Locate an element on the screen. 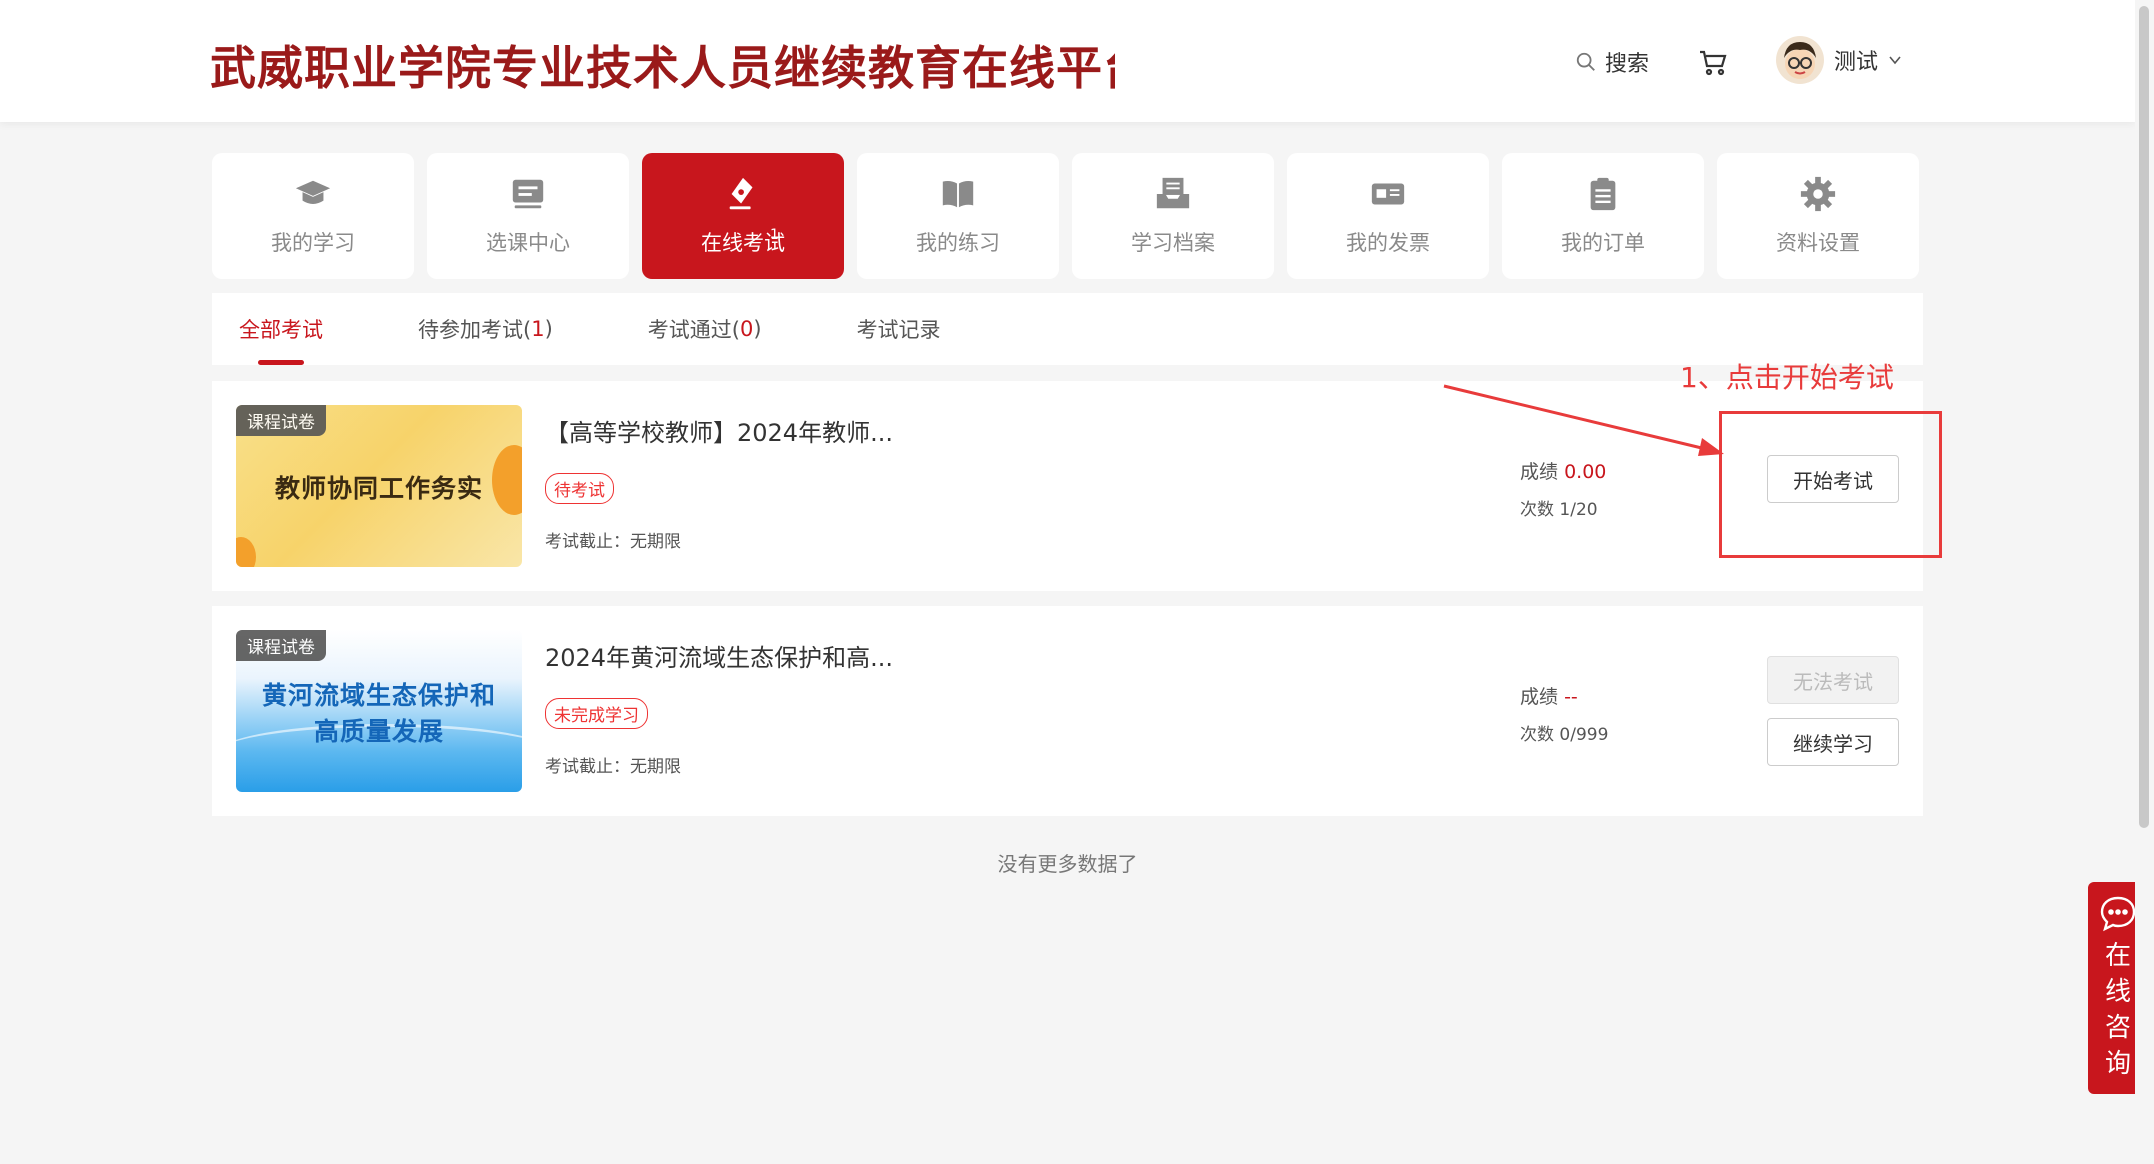  consult-label: 在线咨询 is located at coordinates (2117, 1010).